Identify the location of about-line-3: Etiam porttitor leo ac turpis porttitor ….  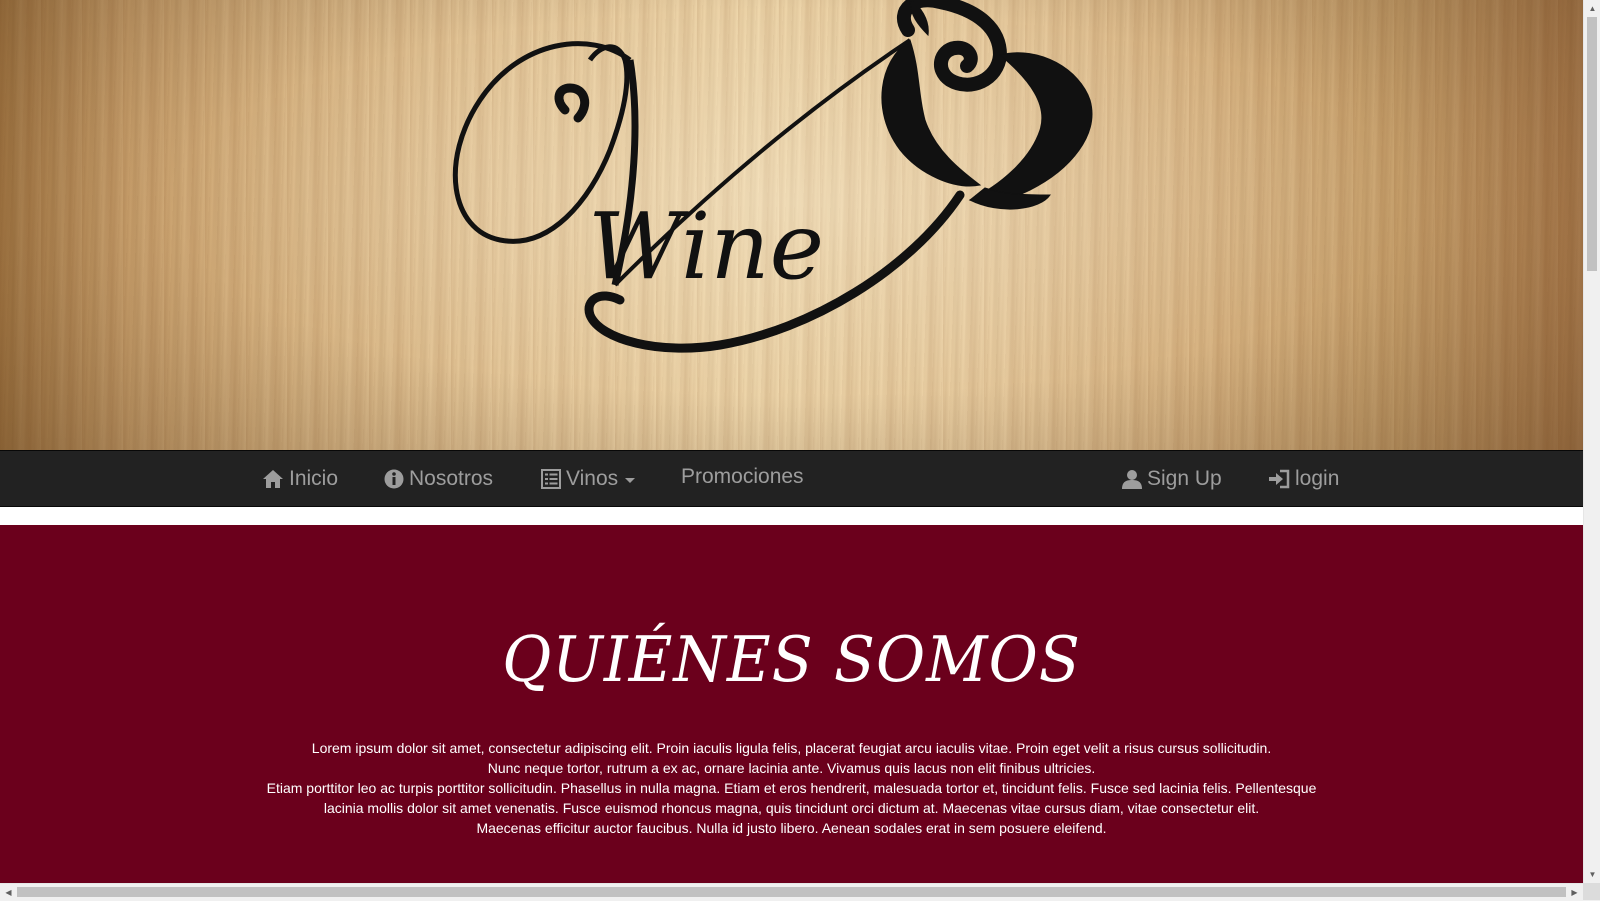
(791, 798).